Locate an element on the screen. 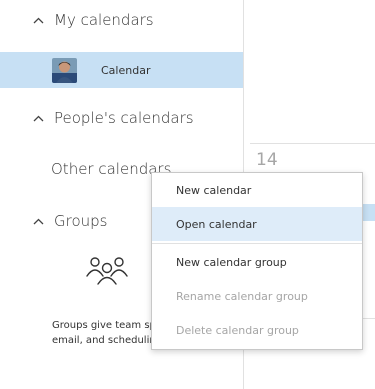  avatar is located at coordinates (64, 70).